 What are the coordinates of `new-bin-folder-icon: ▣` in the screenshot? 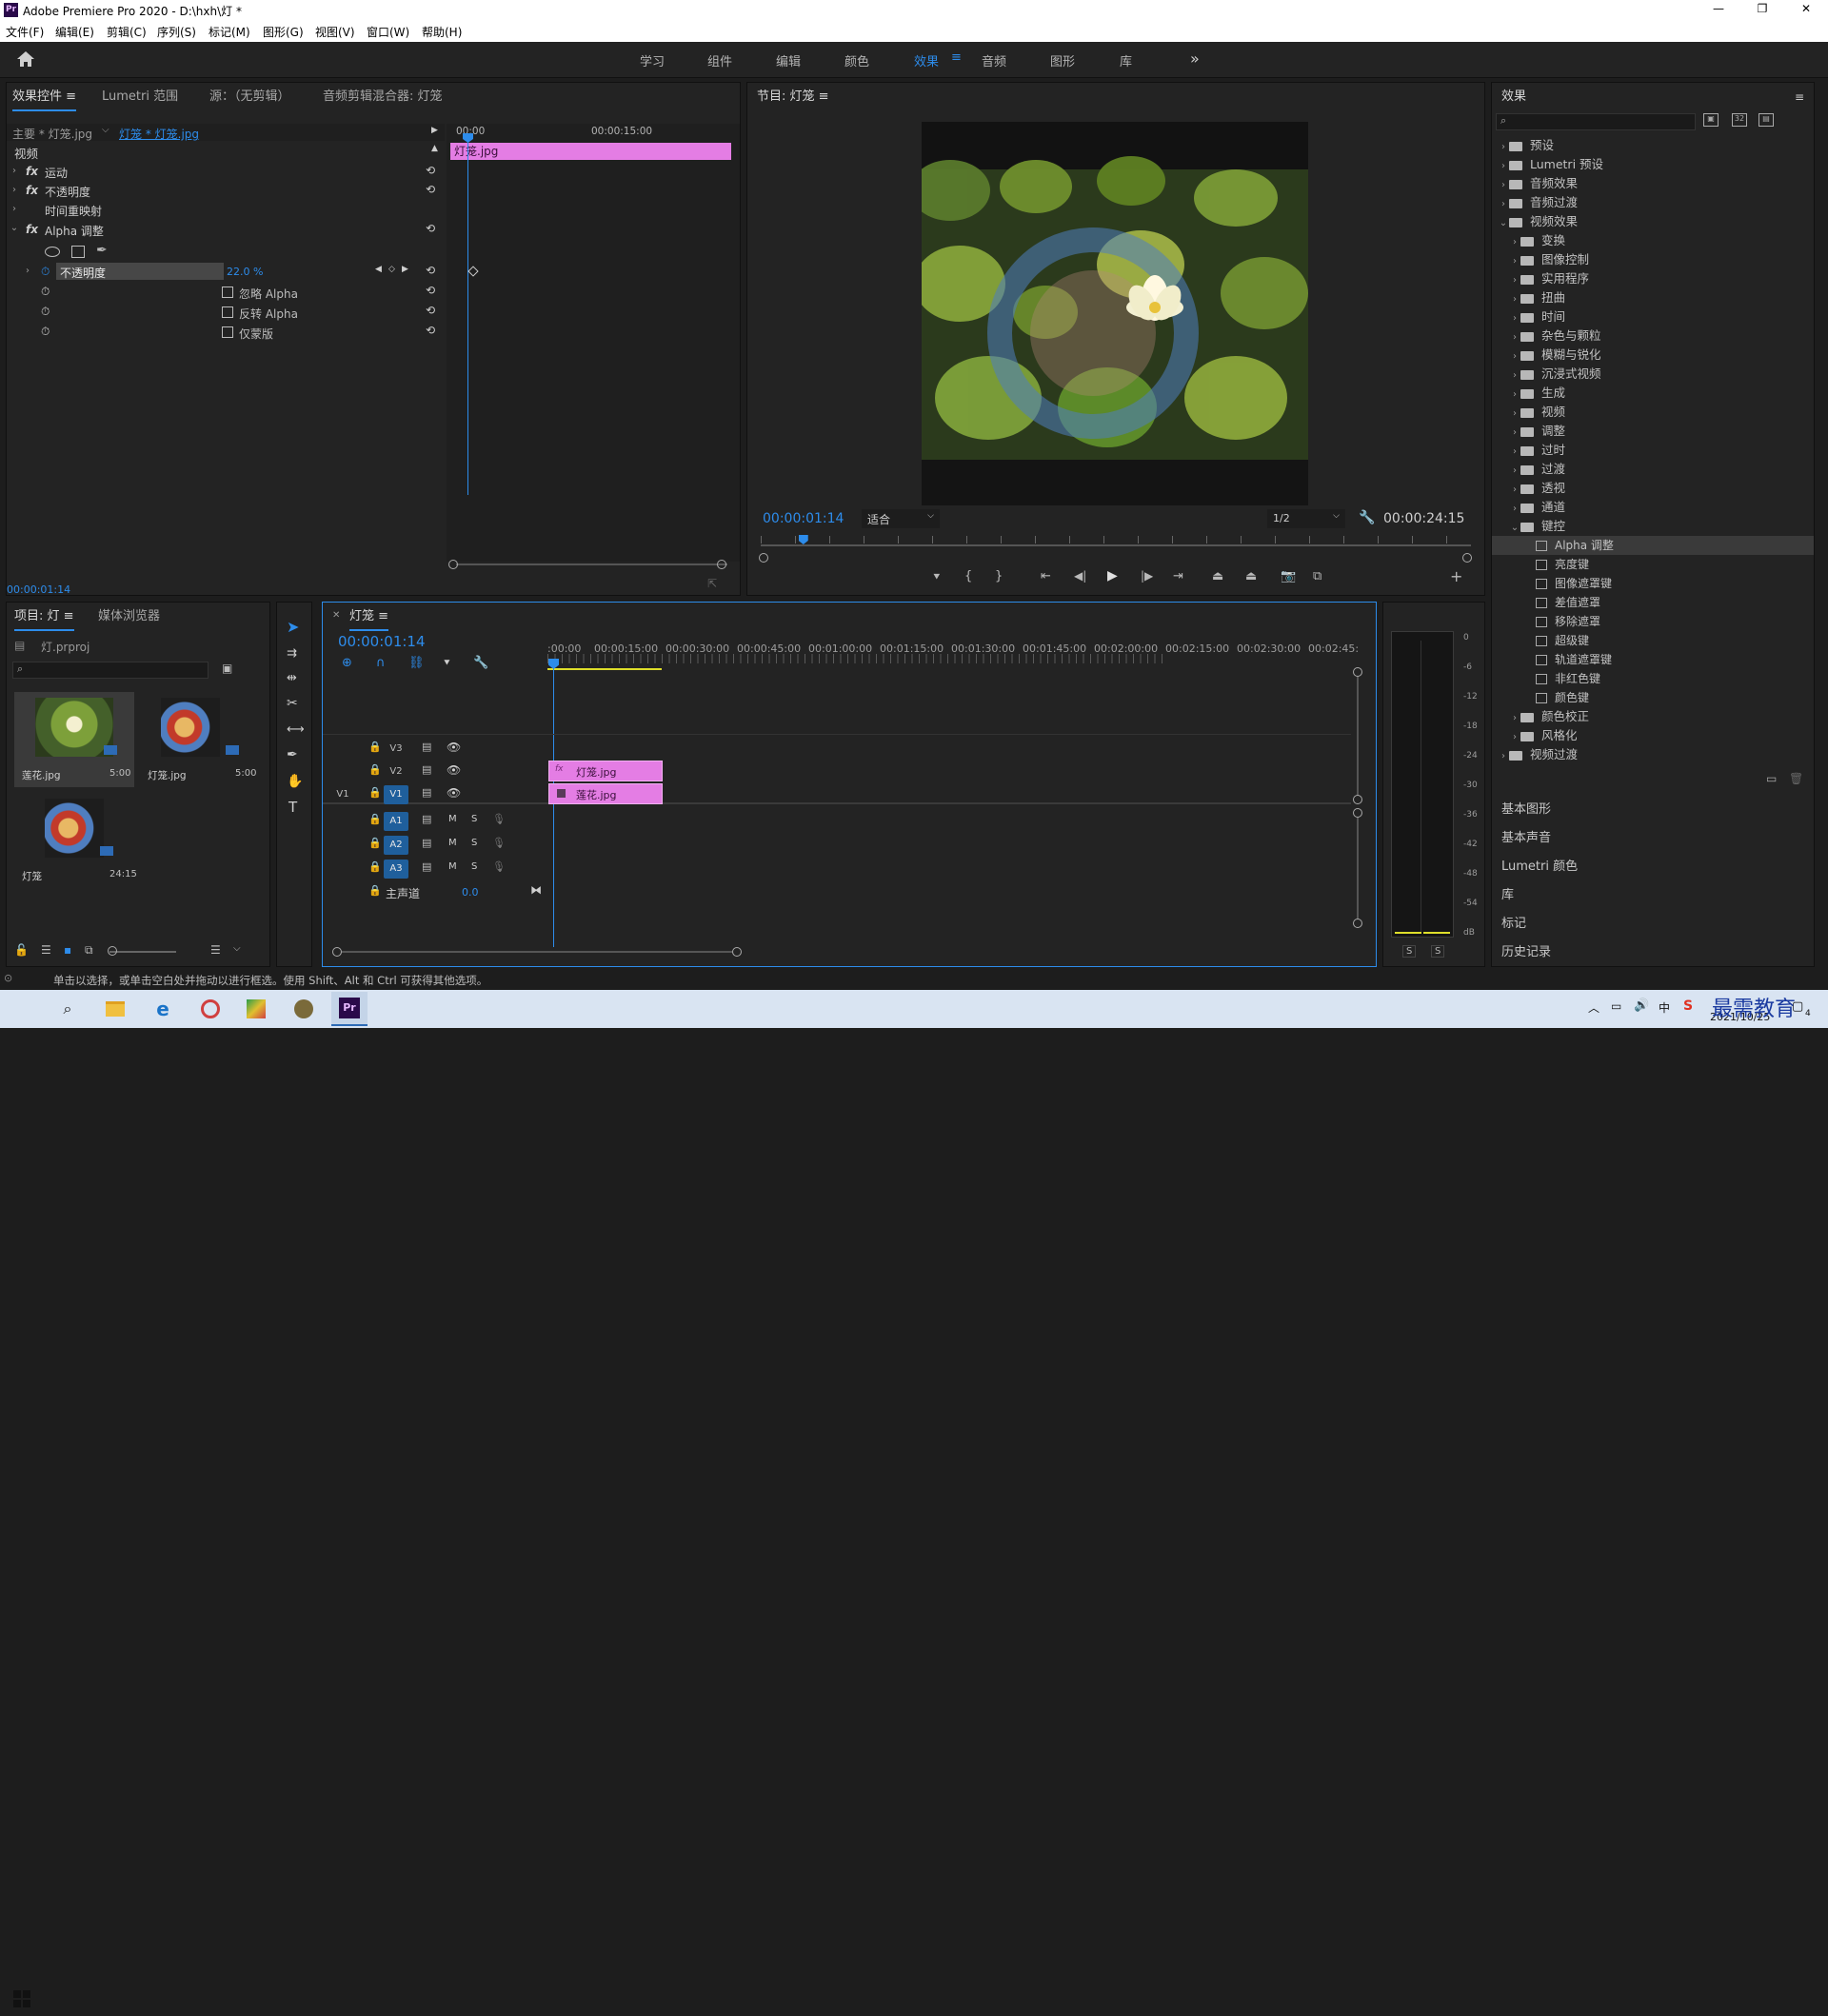 It's located at (227, 669).